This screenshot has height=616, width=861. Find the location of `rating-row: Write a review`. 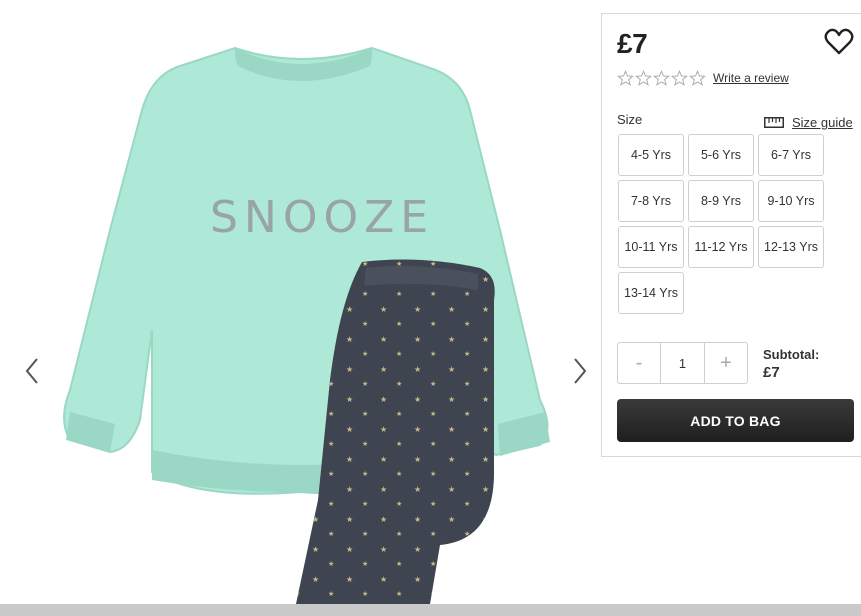

rating-row: Write a review is located at coordinates (703, 78).